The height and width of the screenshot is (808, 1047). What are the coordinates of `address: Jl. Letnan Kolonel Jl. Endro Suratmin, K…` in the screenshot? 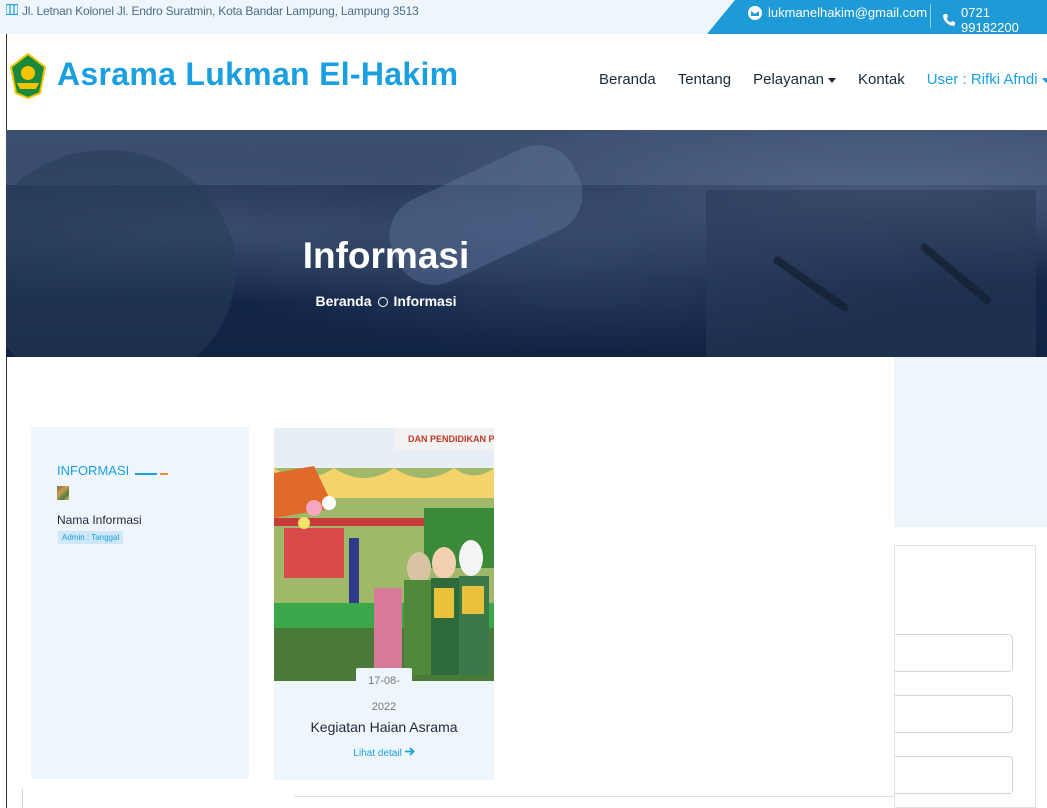 It's located at (212, 10).